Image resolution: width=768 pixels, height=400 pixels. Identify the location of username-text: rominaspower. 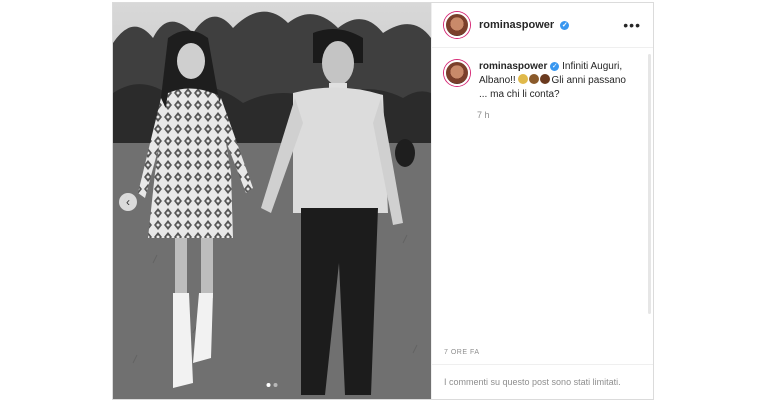
(517, 25).